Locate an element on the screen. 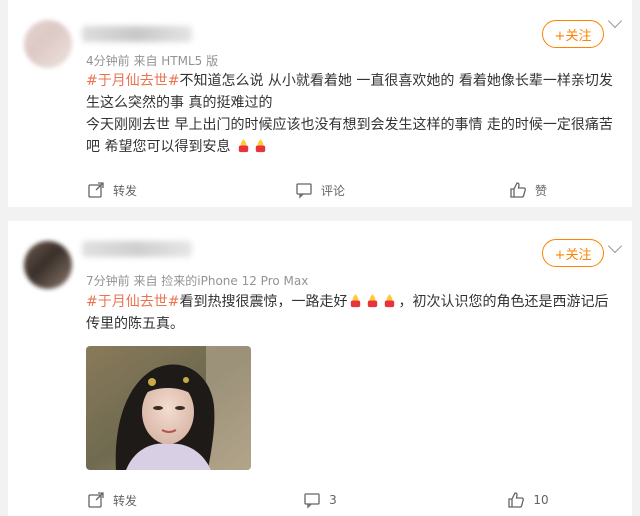 The image size is (640, 516). comment-button: 3 is located at coordinates (320, 500).